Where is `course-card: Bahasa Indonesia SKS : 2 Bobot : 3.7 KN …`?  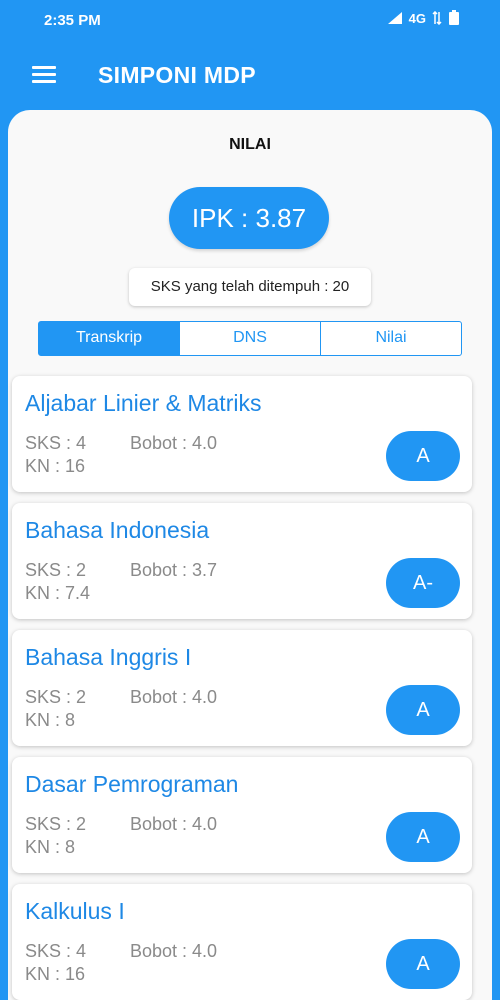 course-card: Bahasa Indonesia SKS : 2 Bobot : 3.7 KN … is located at coordinates (242, 561).